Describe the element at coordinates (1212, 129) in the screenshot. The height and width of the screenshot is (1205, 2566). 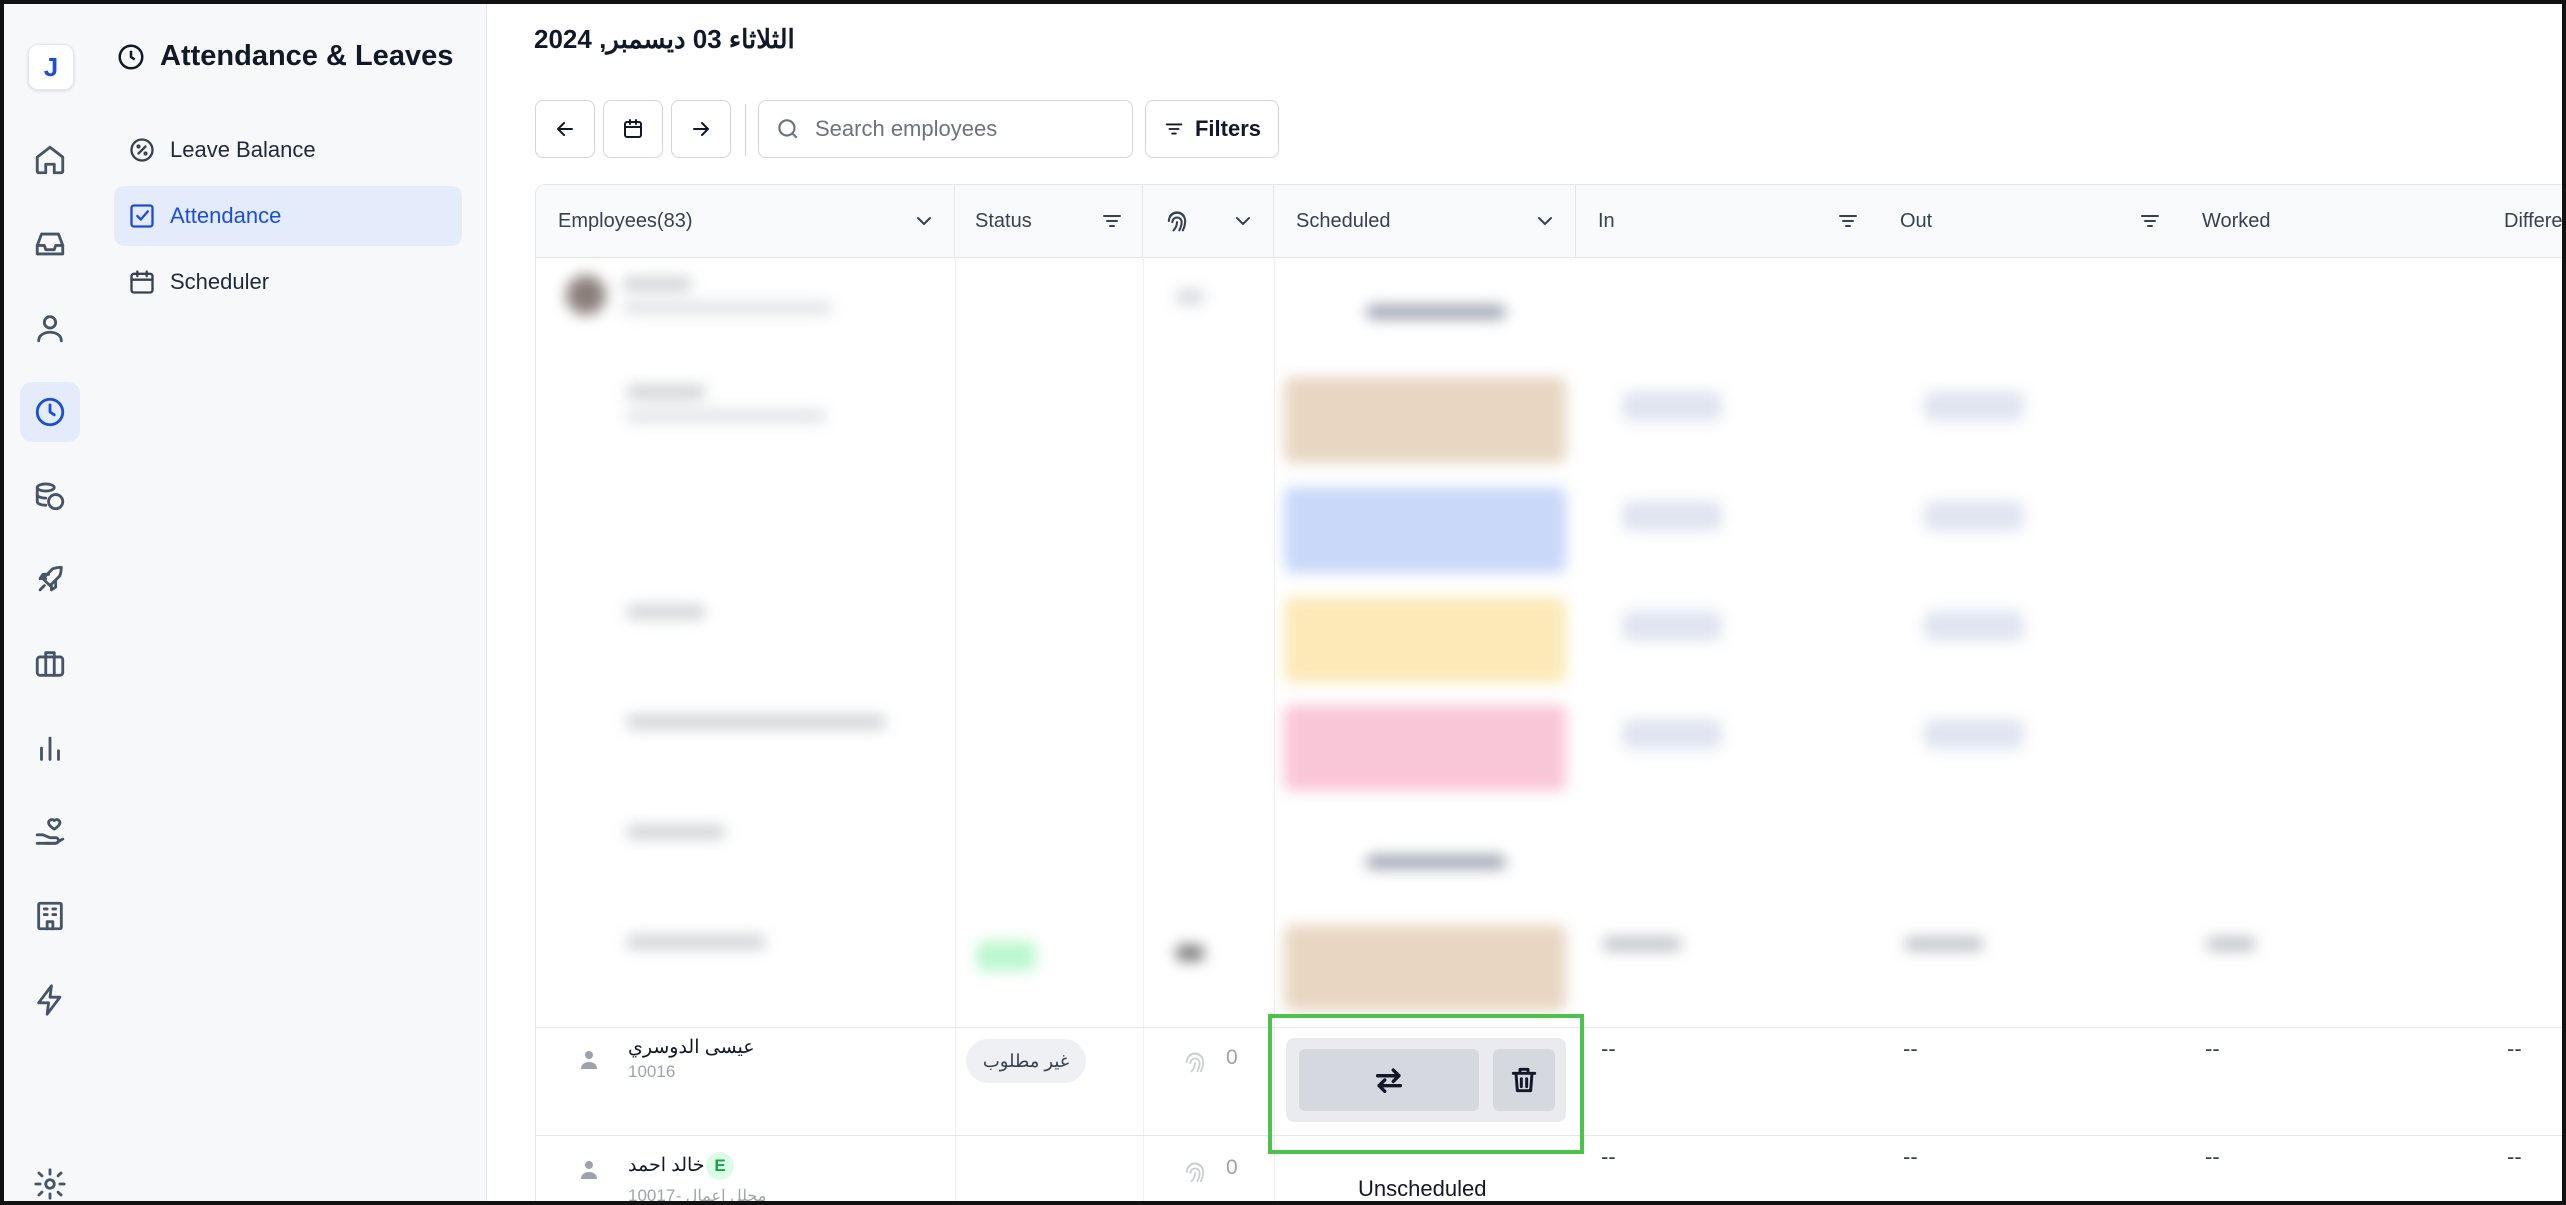
I see `filters-button: Filters` at that location.